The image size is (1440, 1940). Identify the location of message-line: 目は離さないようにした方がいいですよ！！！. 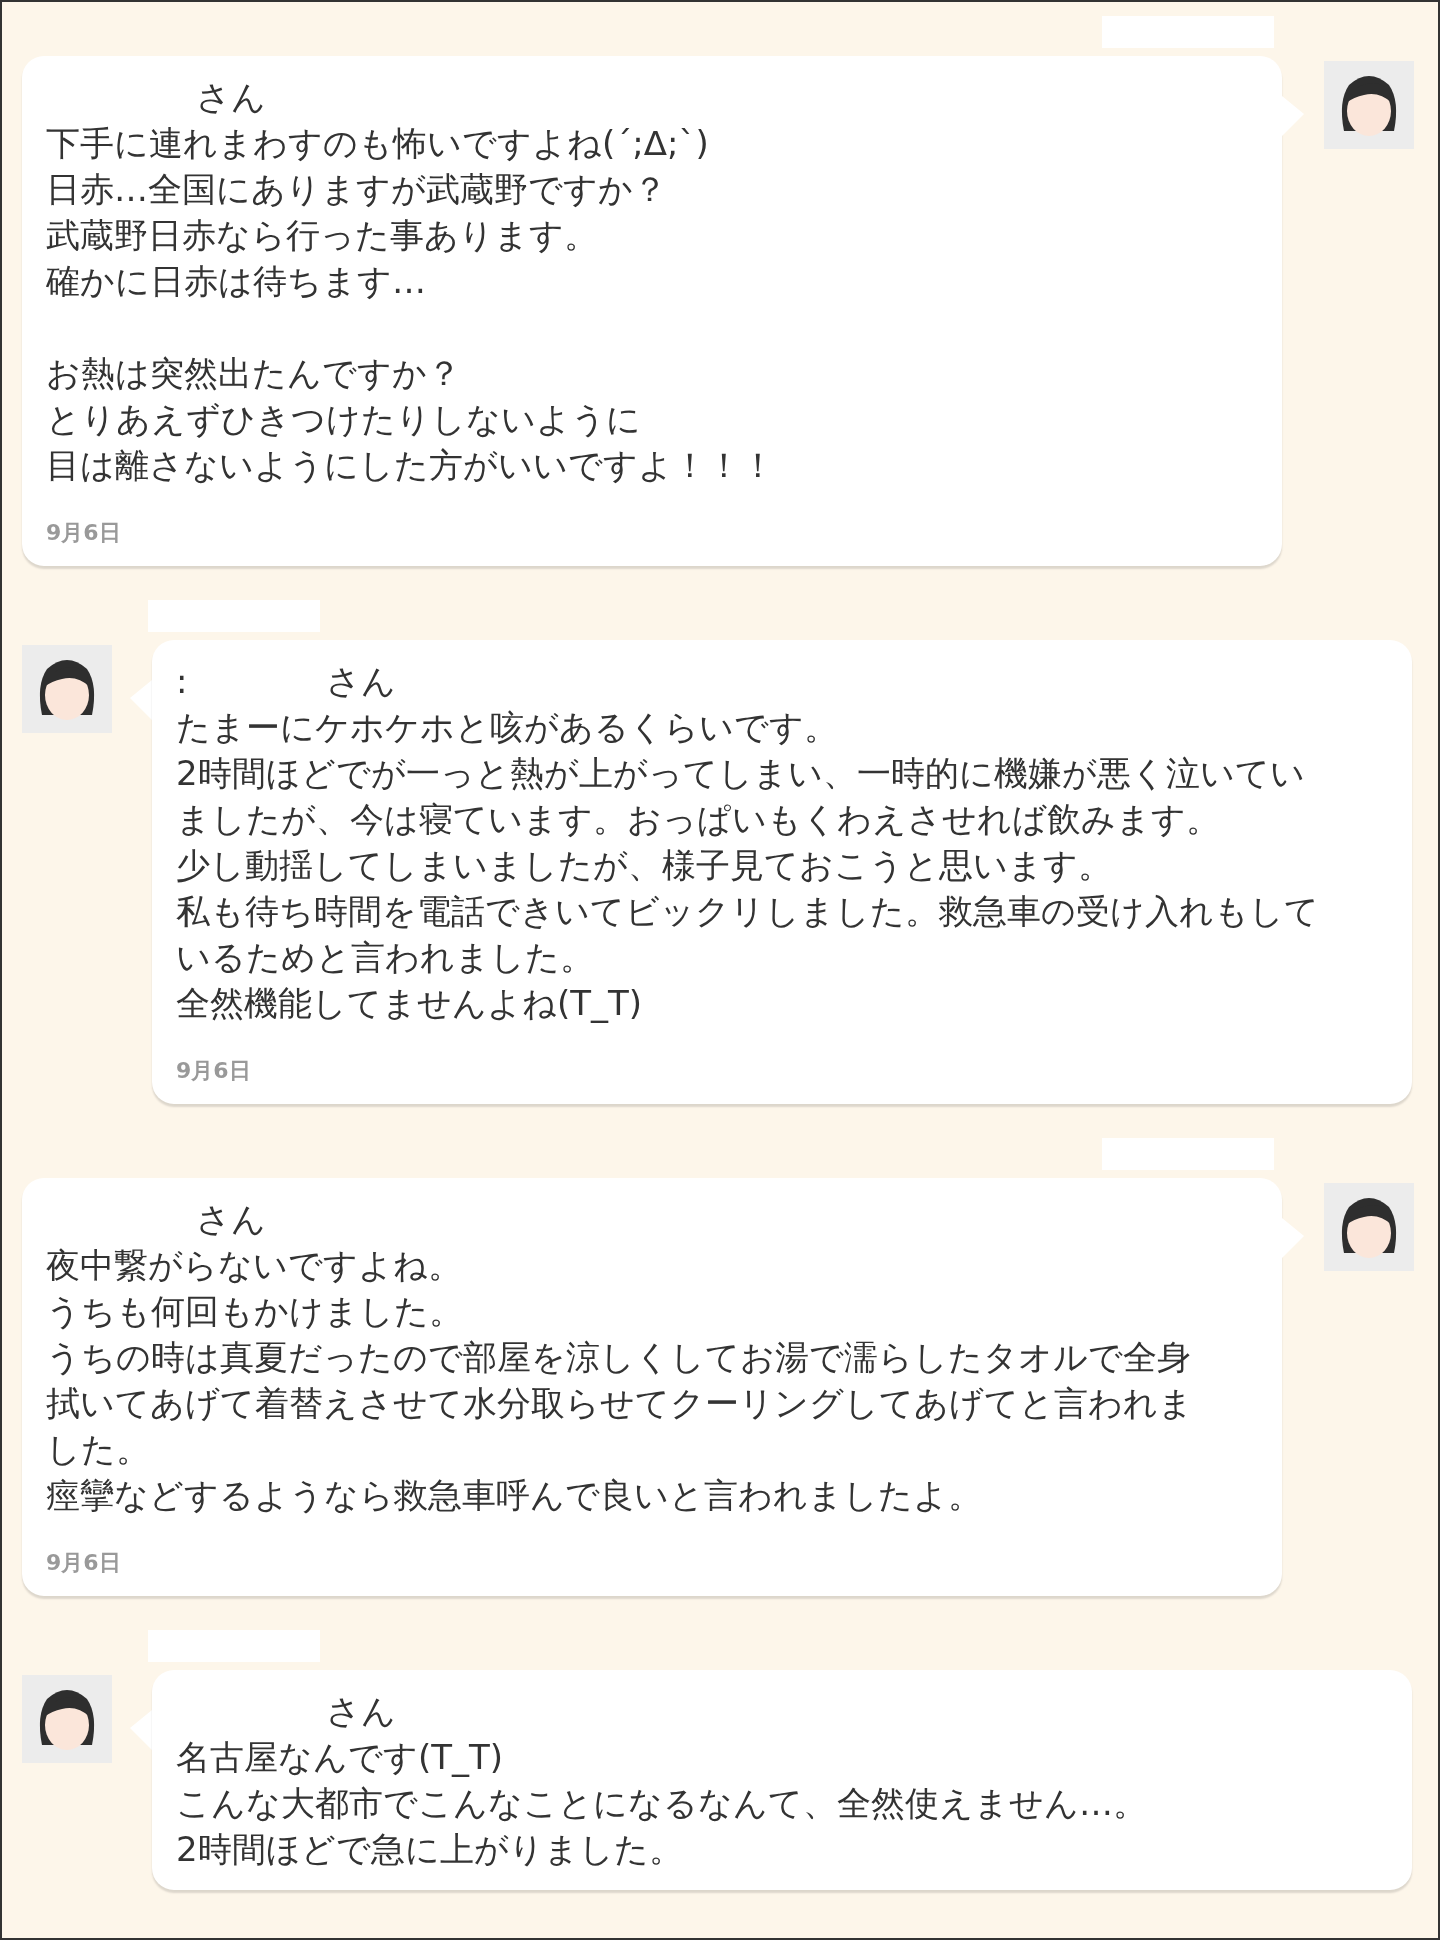
(410, 465).